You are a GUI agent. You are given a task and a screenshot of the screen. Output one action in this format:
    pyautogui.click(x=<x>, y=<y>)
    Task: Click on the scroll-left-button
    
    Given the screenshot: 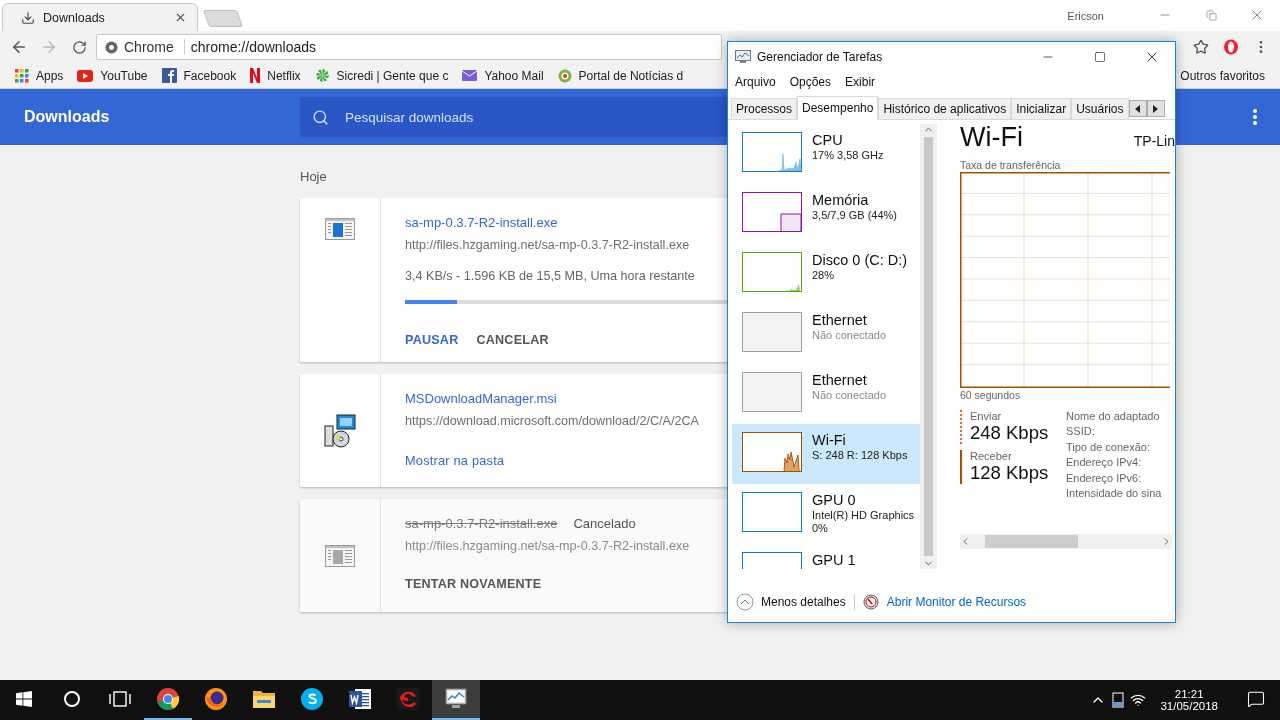 What is the action you would take?
    pyautogui.click(x=1138, y=108)
    